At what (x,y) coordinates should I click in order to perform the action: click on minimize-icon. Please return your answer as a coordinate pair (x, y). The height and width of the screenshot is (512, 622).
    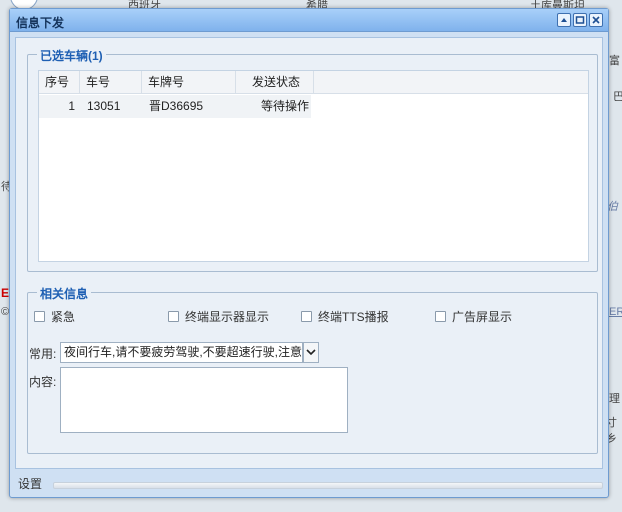
    Looking at the image, I should click on (564, 20).